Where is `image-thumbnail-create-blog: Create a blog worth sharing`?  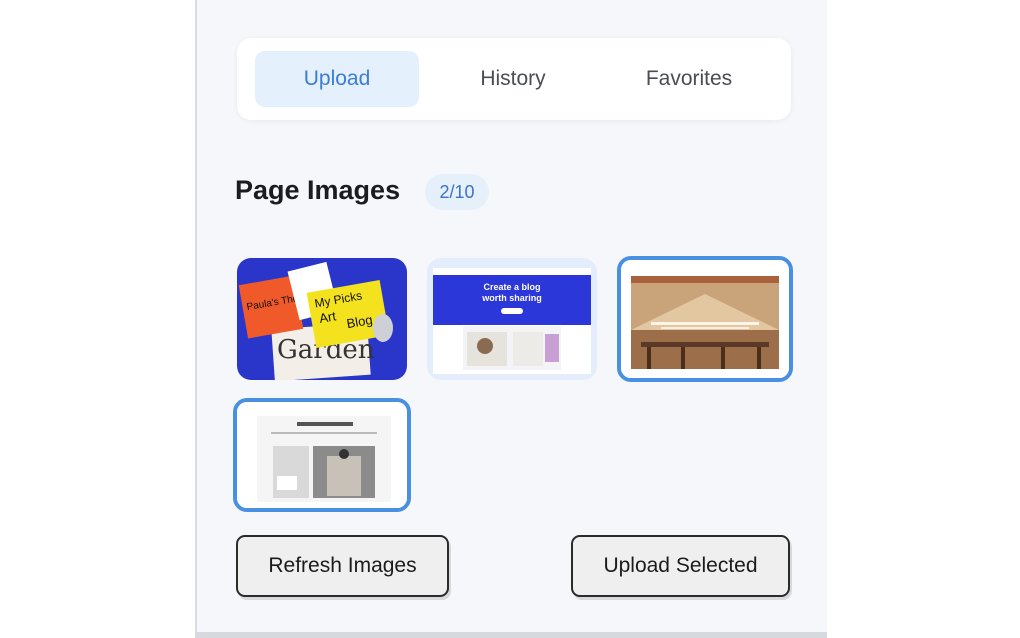 image-thumbnail-create-blog: Create a blog worth sharing is located at coordinates (512, 319).